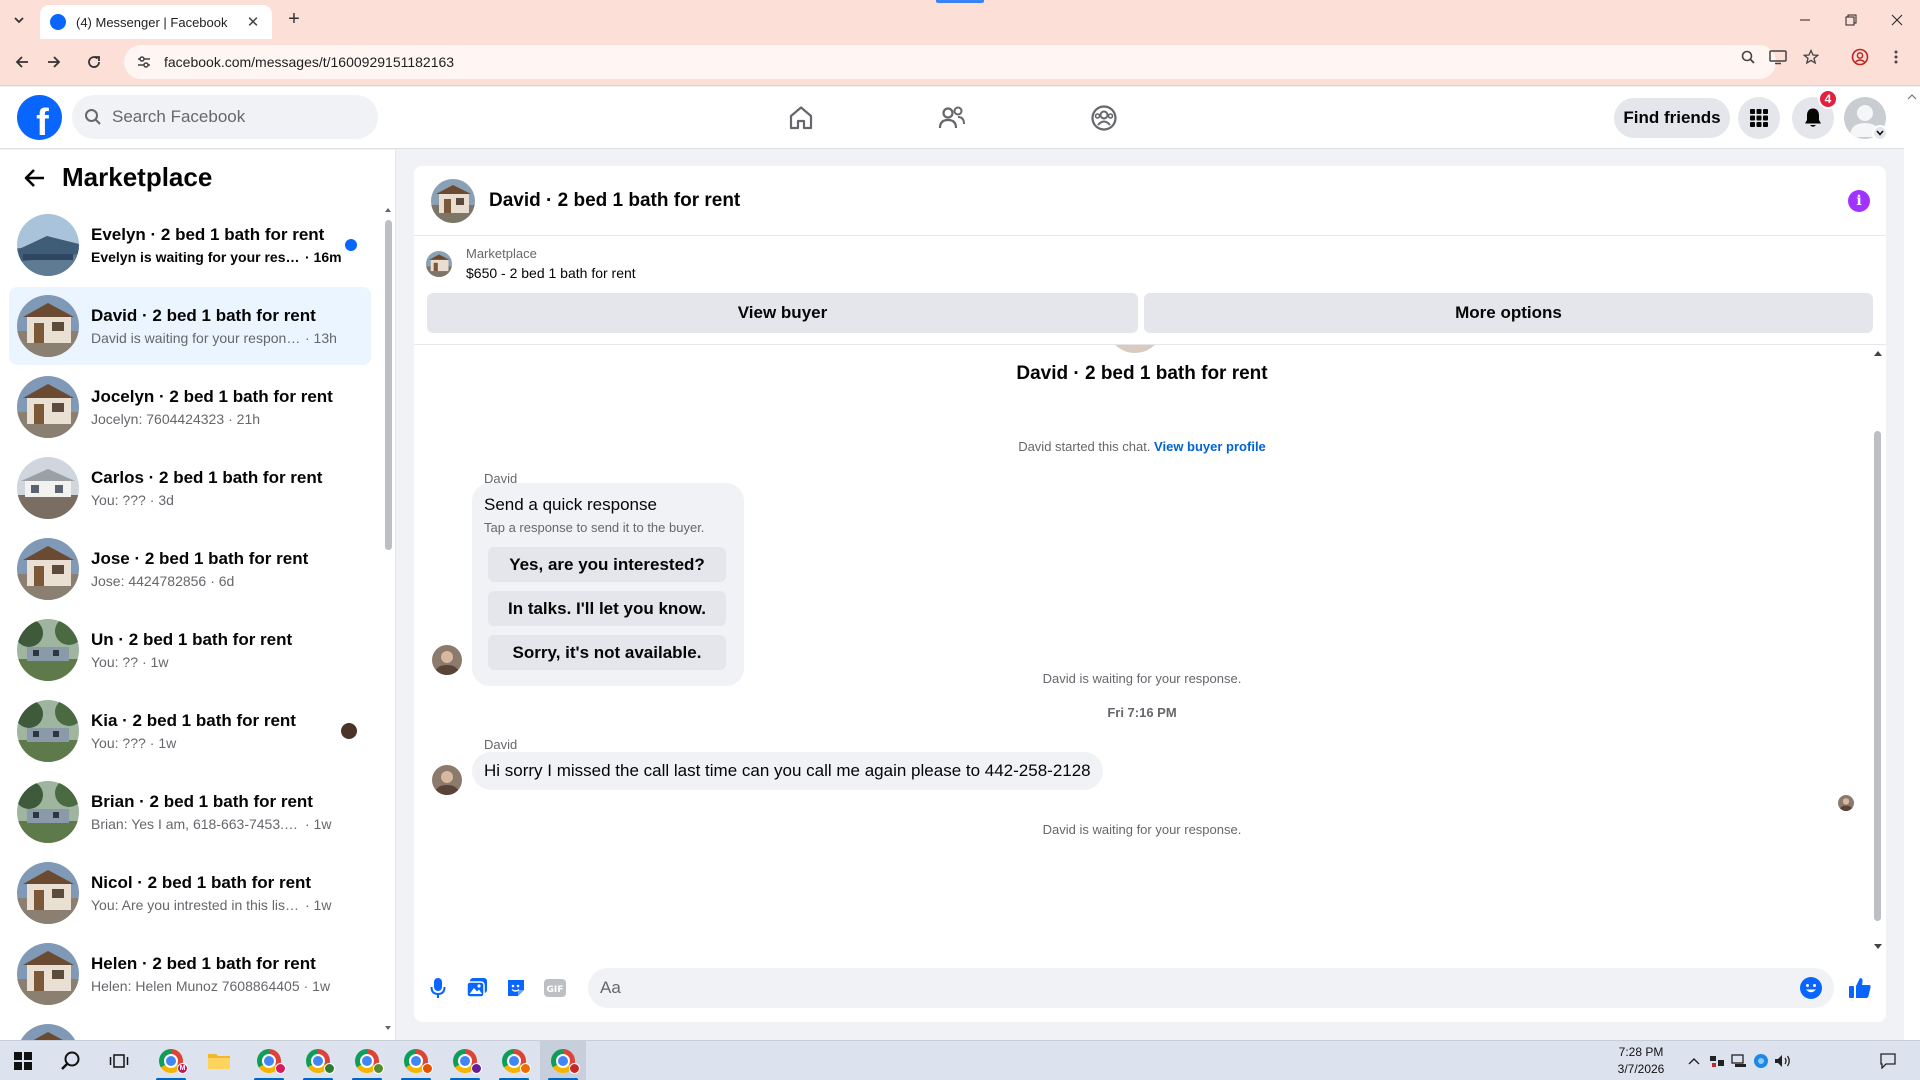  What do you see at coordinates (190, 1028) in the screenshot?
I see `conversation-item: Angel · 2 bed 1 bath for rent` at bounding box center [190, 1028].